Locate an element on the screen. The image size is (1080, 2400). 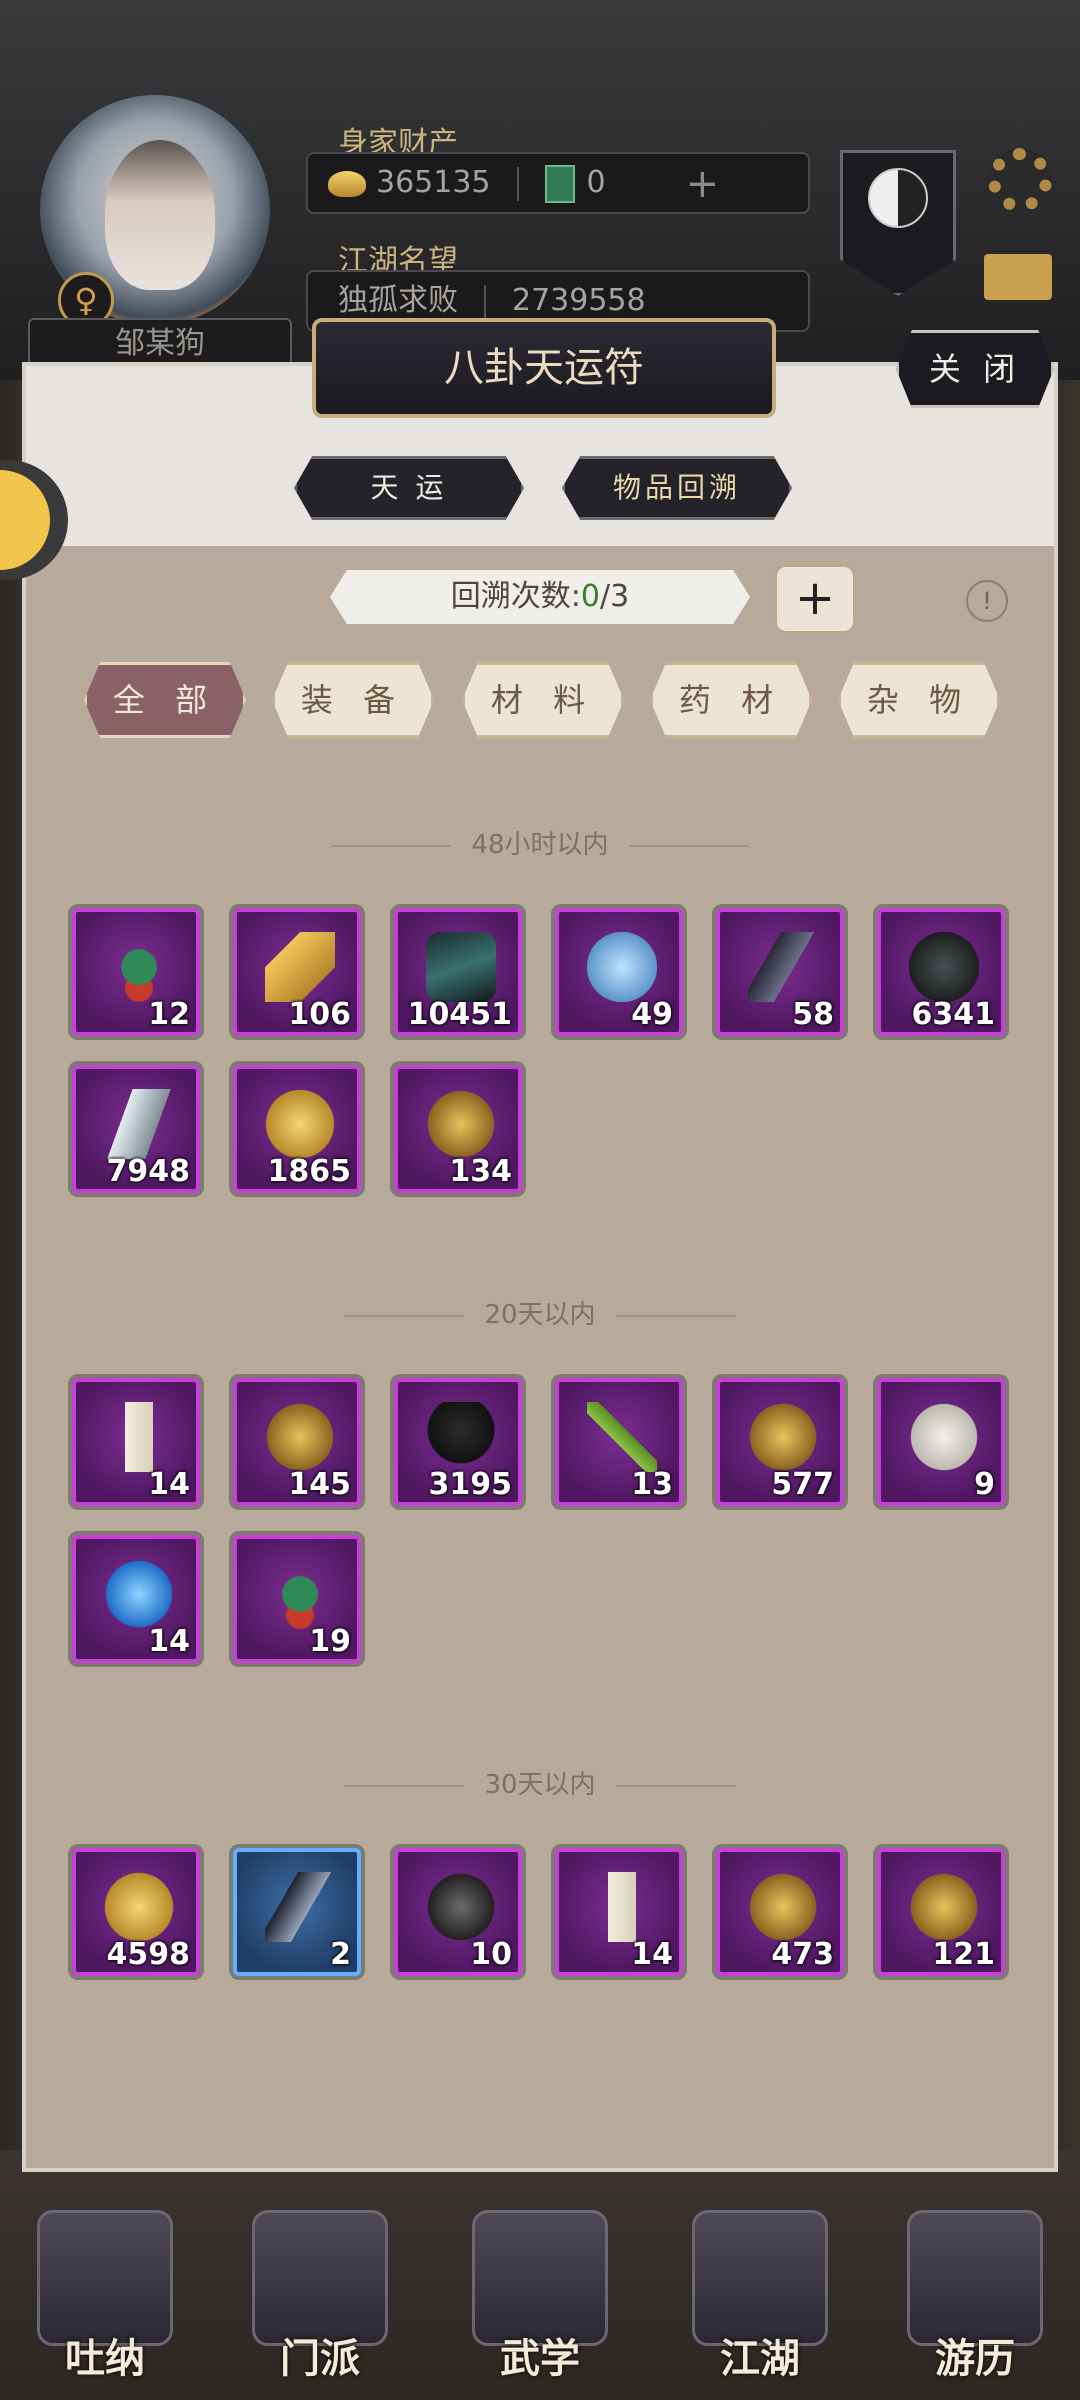
tab-item-rollback: 物品回溯 is located at coordinates (677, 488).